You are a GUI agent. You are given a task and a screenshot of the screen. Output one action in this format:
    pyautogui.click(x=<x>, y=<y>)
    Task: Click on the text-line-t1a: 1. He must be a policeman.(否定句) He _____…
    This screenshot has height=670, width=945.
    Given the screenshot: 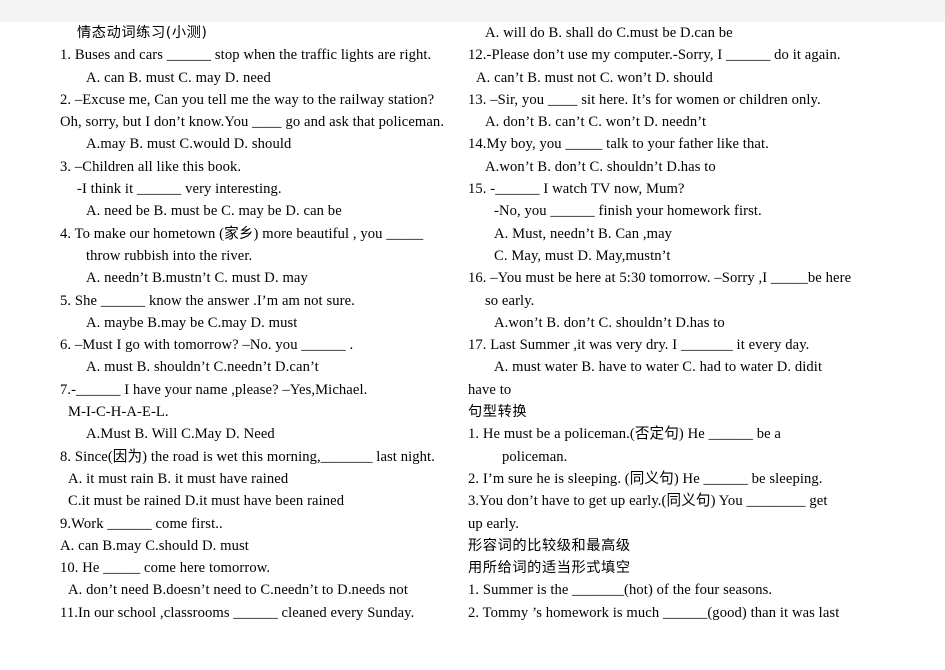 What is the action you would take?
    pyautogui.click(x=625, y=434)
    